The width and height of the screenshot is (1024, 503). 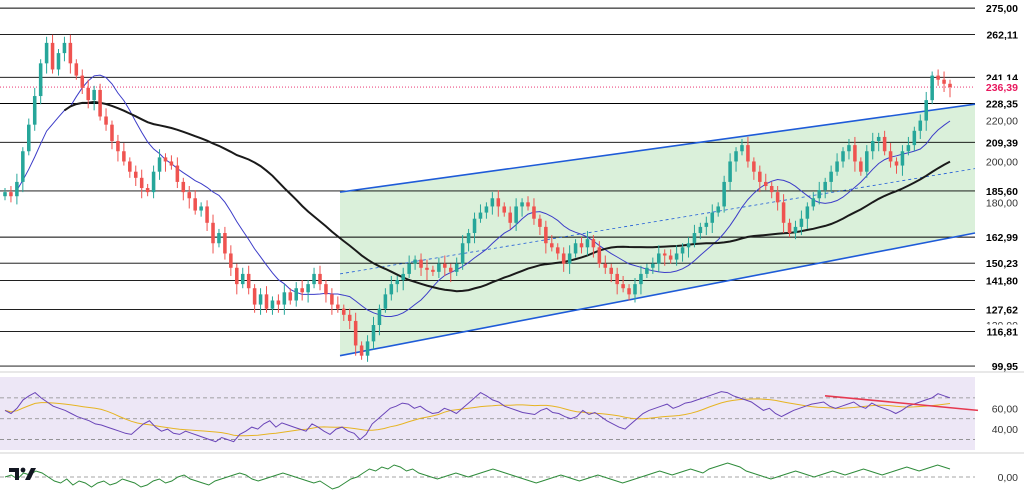 I want to click on price-tick-label: 200,00, so click(x=1002, y=162).